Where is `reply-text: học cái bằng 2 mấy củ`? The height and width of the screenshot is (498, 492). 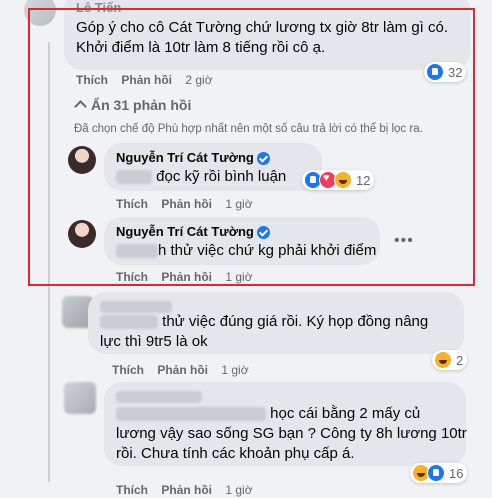
reply-text: học cái bằng 2 mấy củ is located at coordinates (268, 414).